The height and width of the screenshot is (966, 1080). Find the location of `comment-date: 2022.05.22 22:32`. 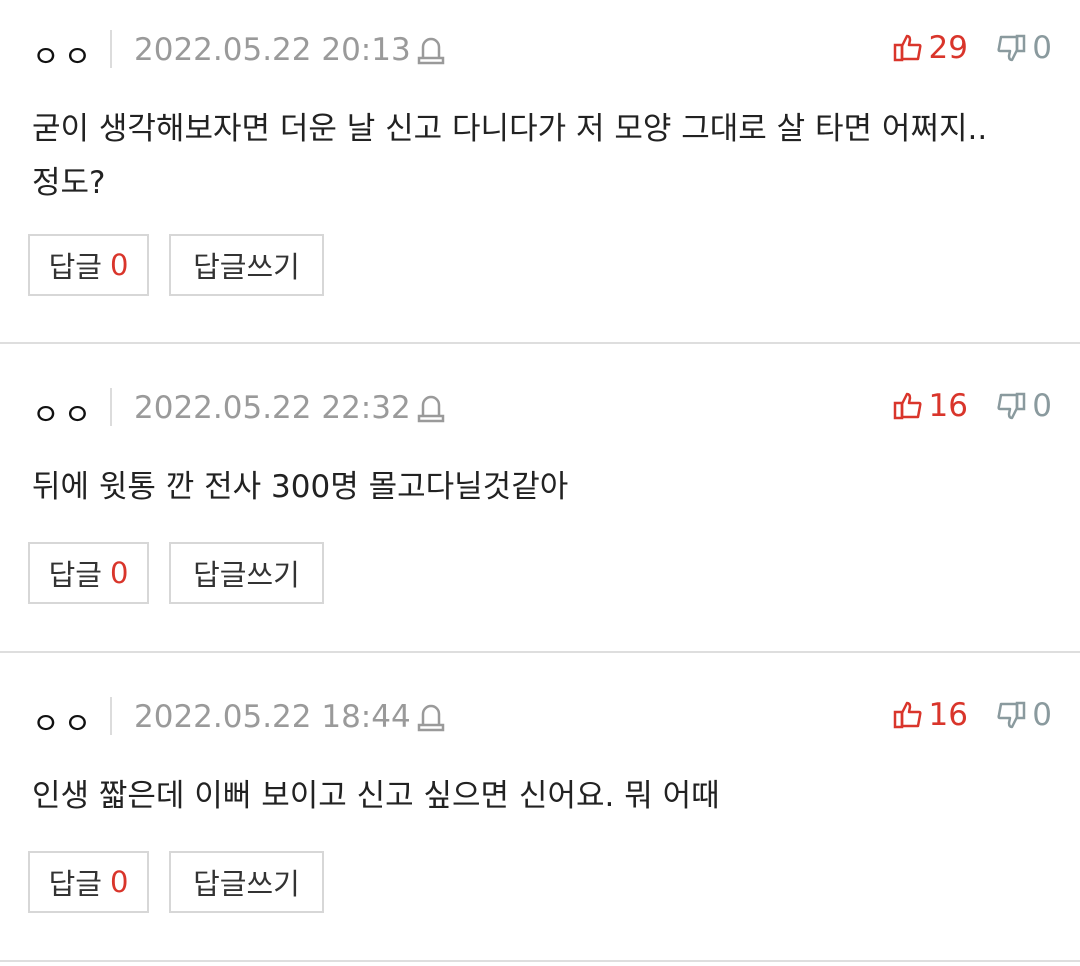

comment-date: 2022.05.22 22:32 is located at coordinates (272, 408).